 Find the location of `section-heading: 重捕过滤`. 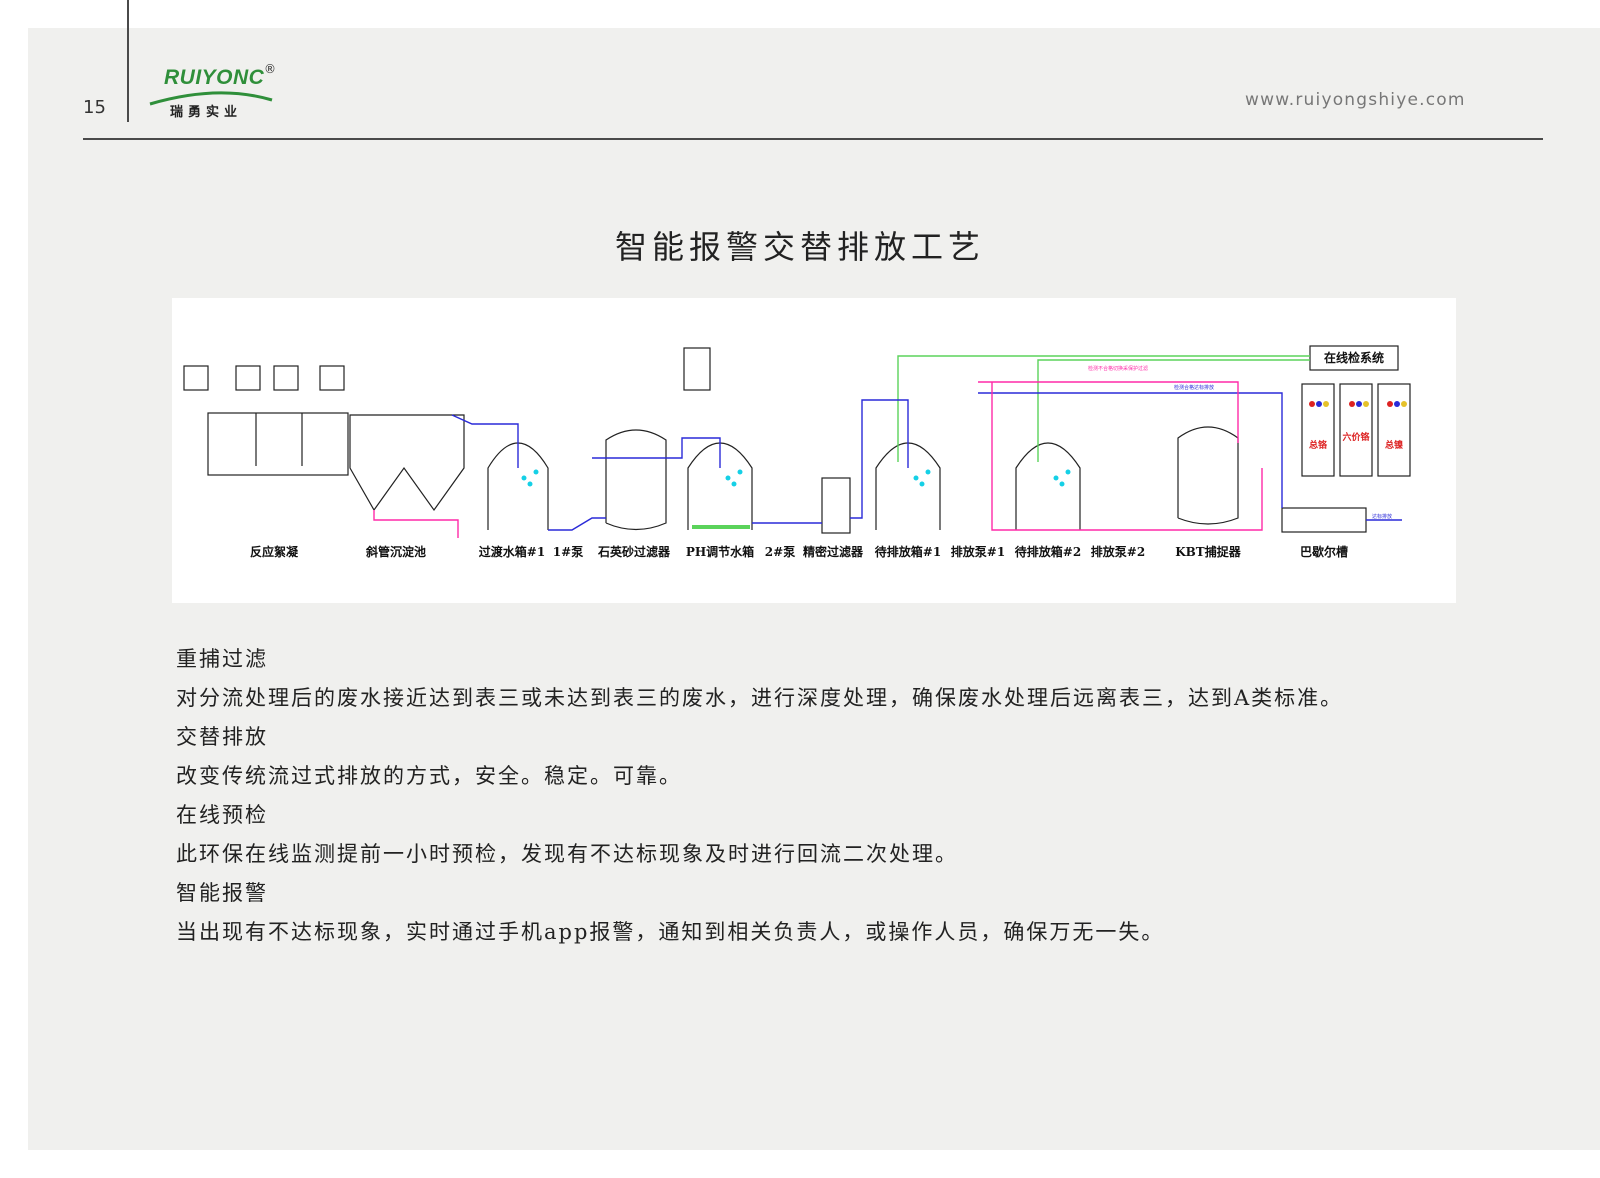

section-heading: 重捕过滤 is located at coordinates (222, 659).